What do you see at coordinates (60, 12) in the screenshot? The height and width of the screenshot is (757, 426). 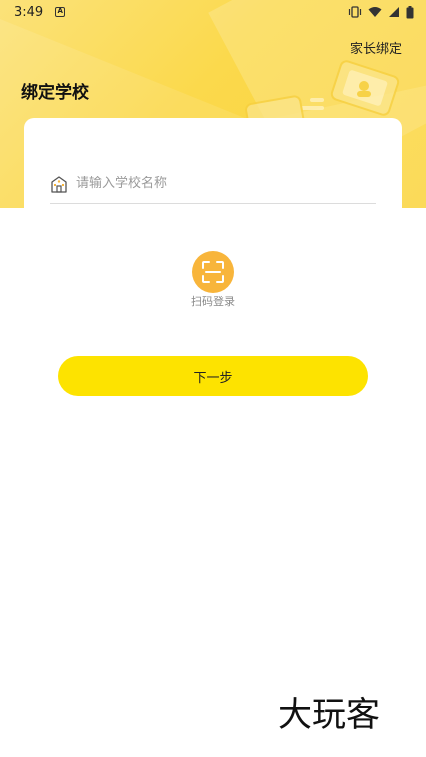 I see `a-letter-icon: A` at bounding box center [60, 12].